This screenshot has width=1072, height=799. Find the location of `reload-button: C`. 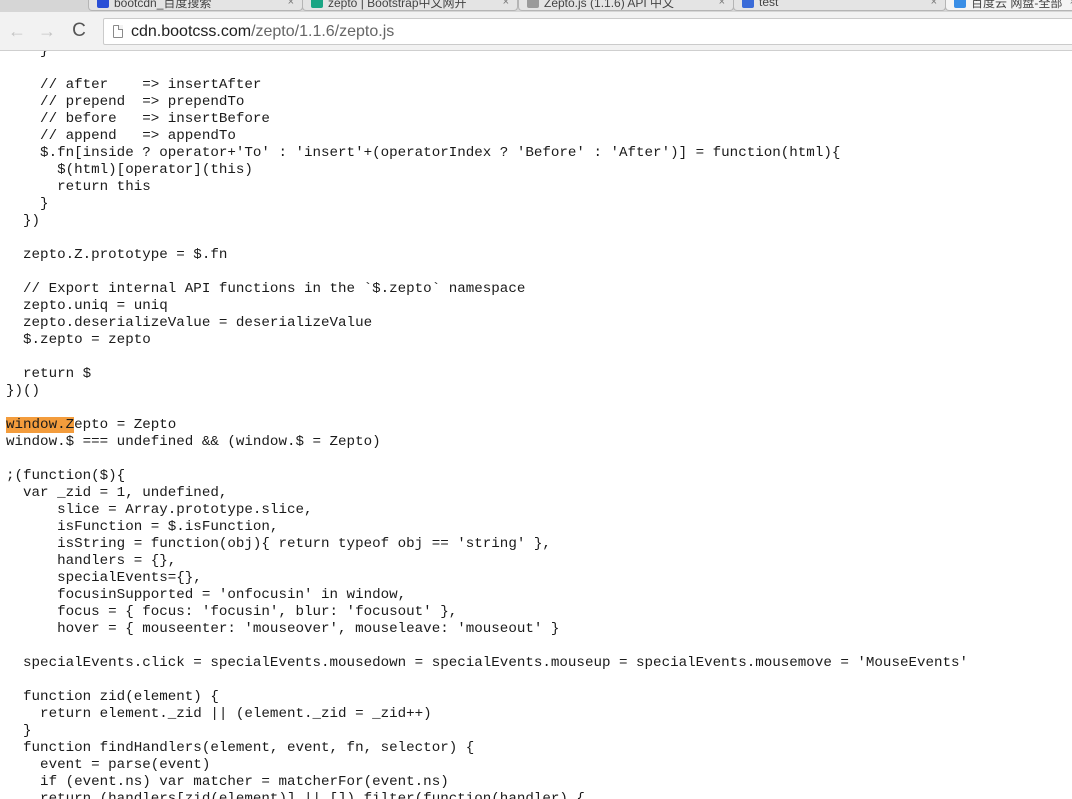

reload-button: C is located at coordinates (79, 31).